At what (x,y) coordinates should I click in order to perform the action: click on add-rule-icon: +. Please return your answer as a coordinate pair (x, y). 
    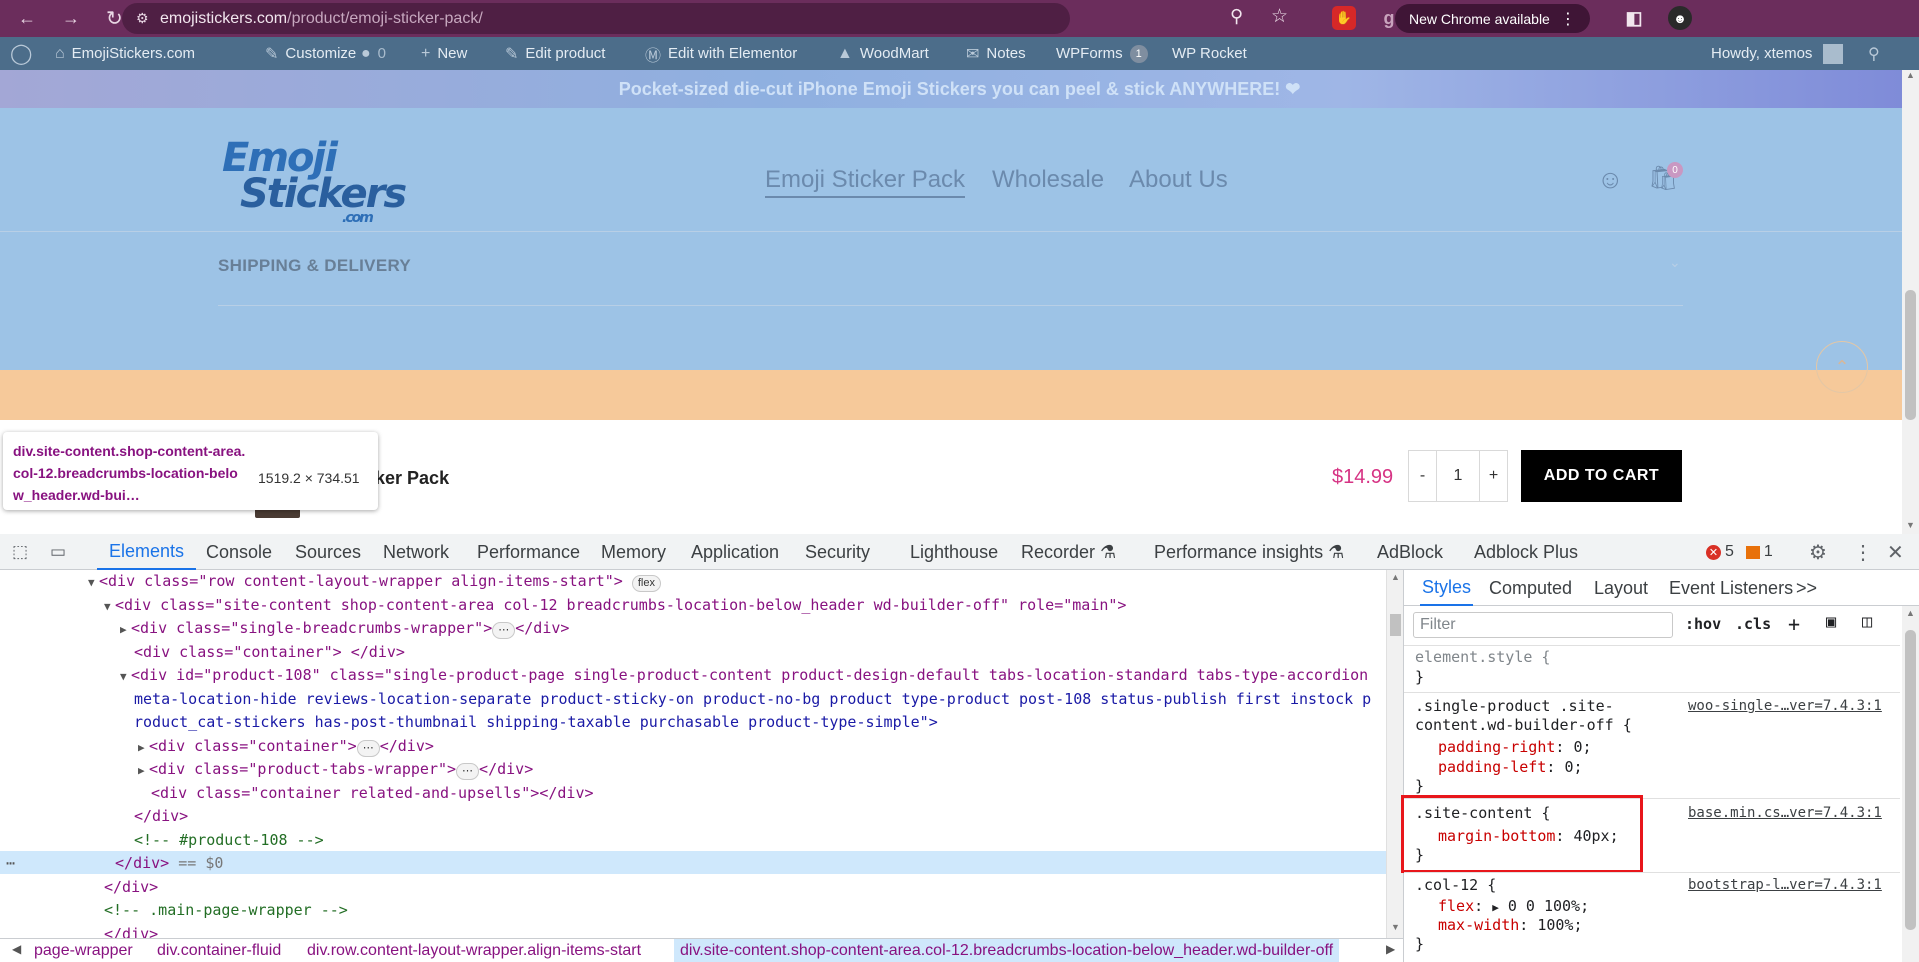
    Looking at the image, I should click on (1794, 624).